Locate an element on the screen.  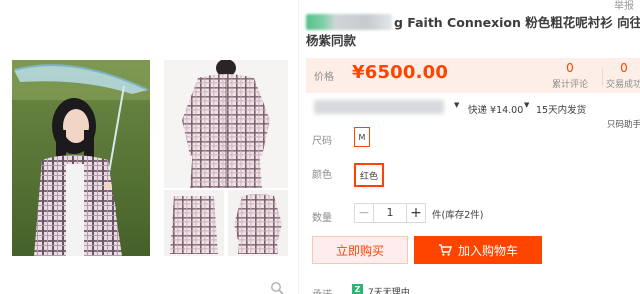
color-label: 颜色 is located at coordinates (322, 175).